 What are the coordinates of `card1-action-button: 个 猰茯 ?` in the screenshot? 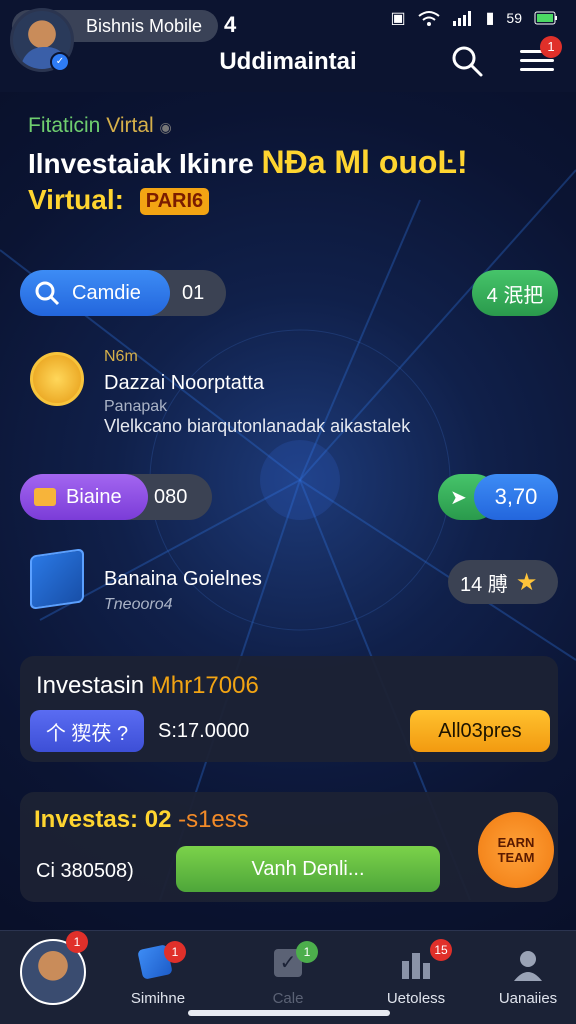 It's located at (87, 731).